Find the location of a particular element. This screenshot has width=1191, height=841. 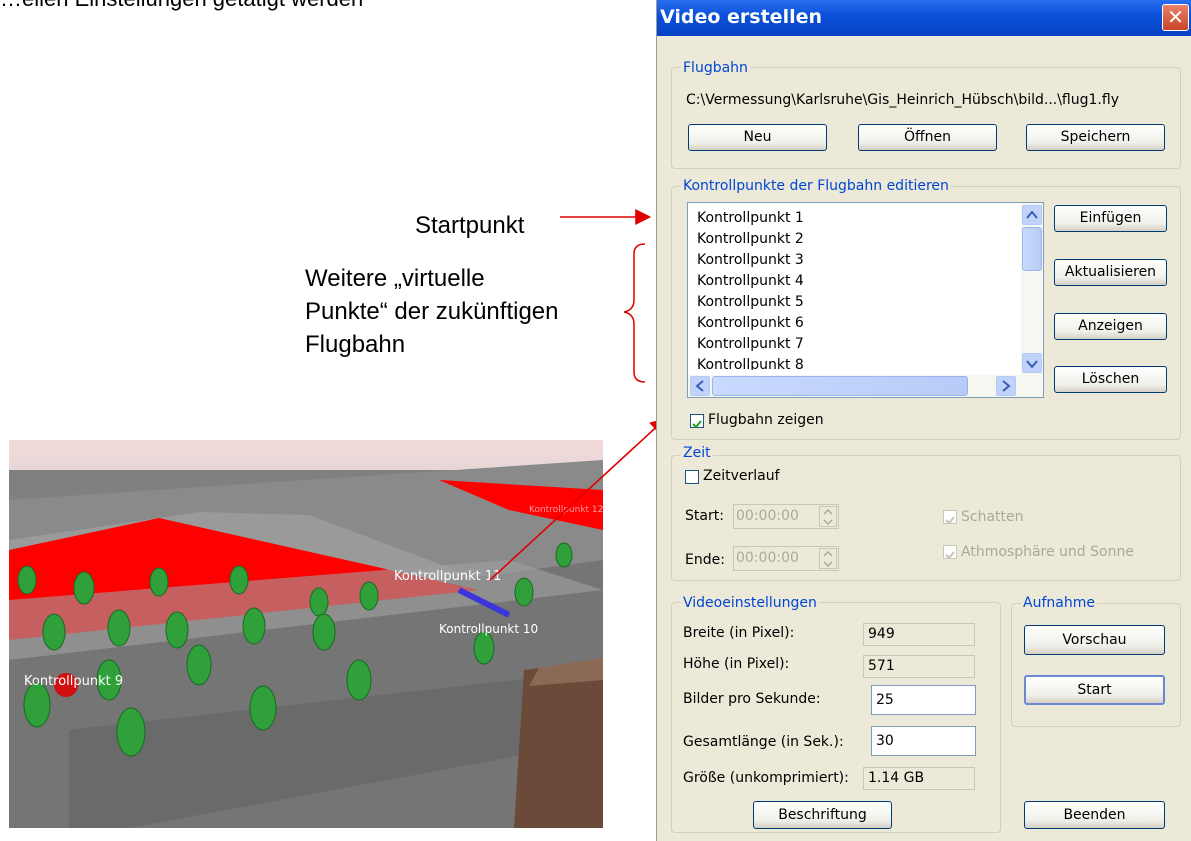

chevron-up-icon is located at coordinates (1032, 214).